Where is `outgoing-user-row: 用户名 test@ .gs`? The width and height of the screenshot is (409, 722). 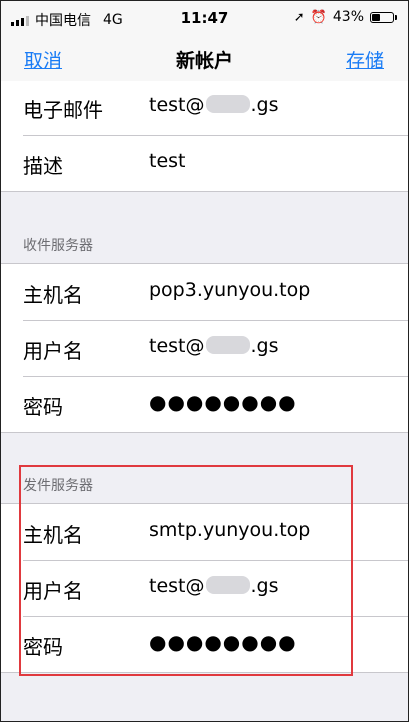
outgoing-user-row: 用户名 test@ .gs is located at coordinates (204, 588).